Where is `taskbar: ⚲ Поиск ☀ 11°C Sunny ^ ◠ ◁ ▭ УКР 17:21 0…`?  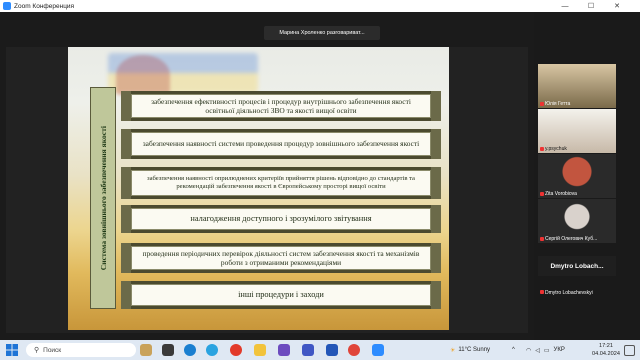 taskbar: ⚲ Поиск ☀ 11°C Sunny ^ ◠ ◁ ▭ УКР 17:21 0… is located at coordinates (320, 350).